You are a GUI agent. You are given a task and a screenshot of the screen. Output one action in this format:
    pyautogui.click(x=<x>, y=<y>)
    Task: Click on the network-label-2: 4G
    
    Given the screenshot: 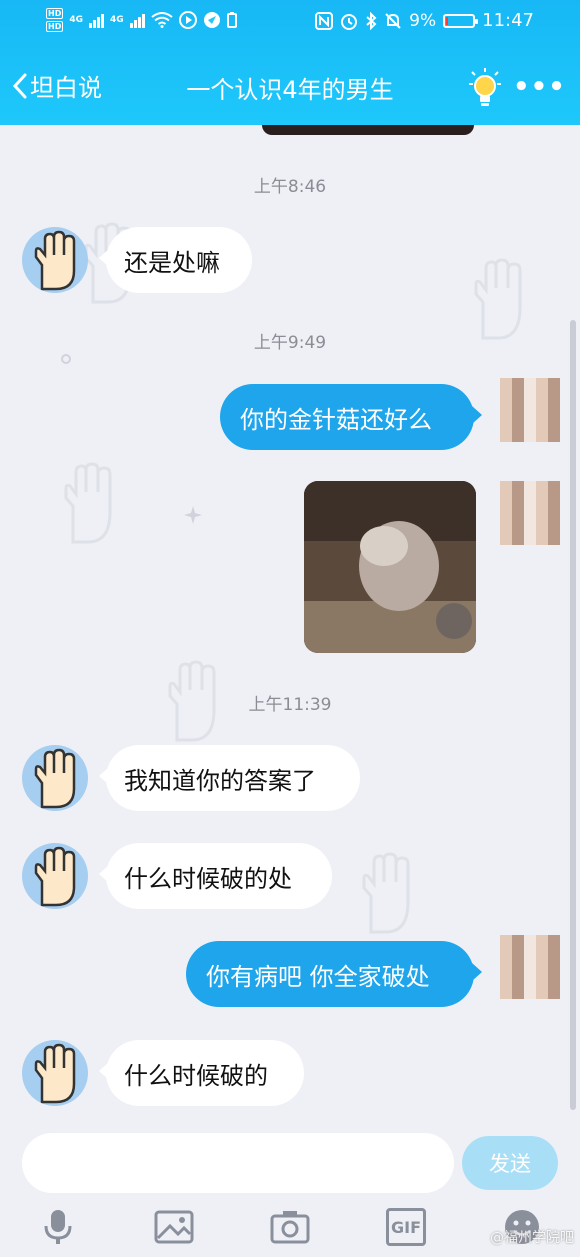 What is the action you would take?
    pyautogui.click(x=117, y=20)
    